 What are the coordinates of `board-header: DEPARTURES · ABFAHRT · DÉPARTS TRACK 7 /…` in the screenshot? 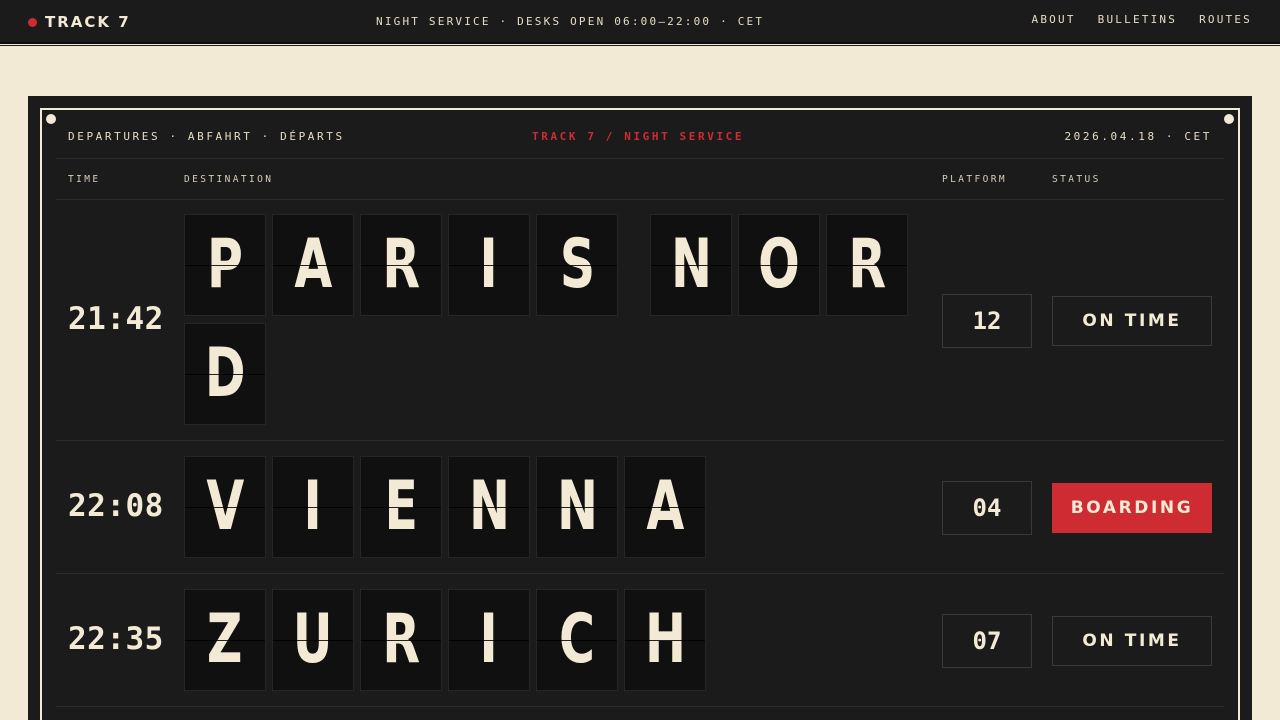 It's located at (640, 127).